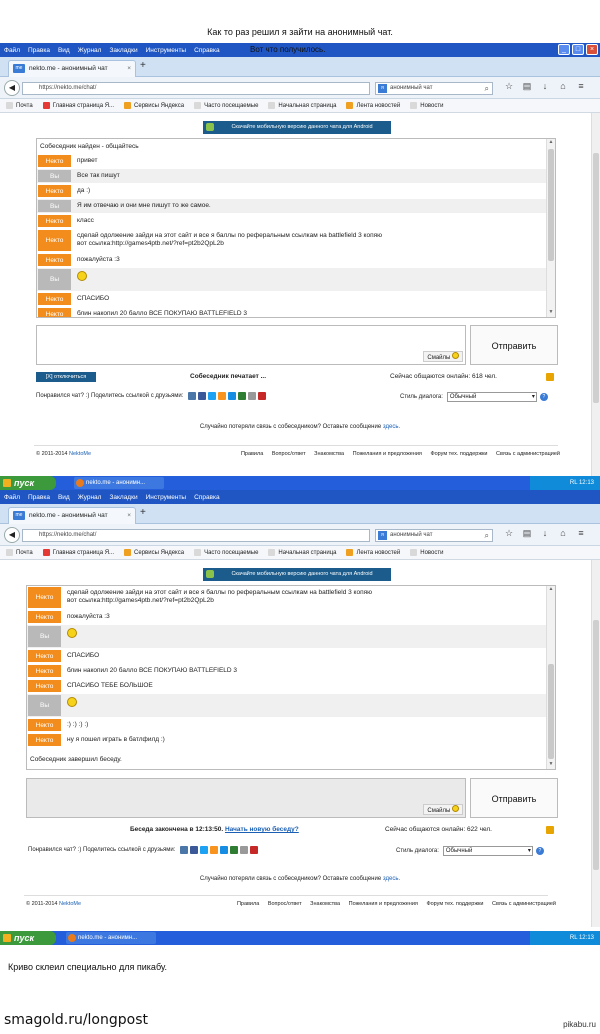 The height and width of the screenshot is (1034, 600). I want to click on new-chat-link: Начать новую беседу?, so click(262, 829).